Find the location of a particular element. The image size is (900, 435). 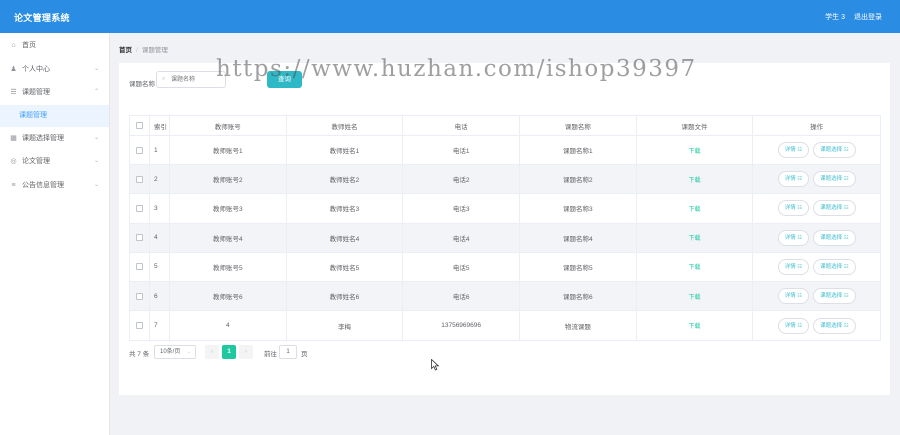

cell-index: 5 is located at coordinates (160, 266).